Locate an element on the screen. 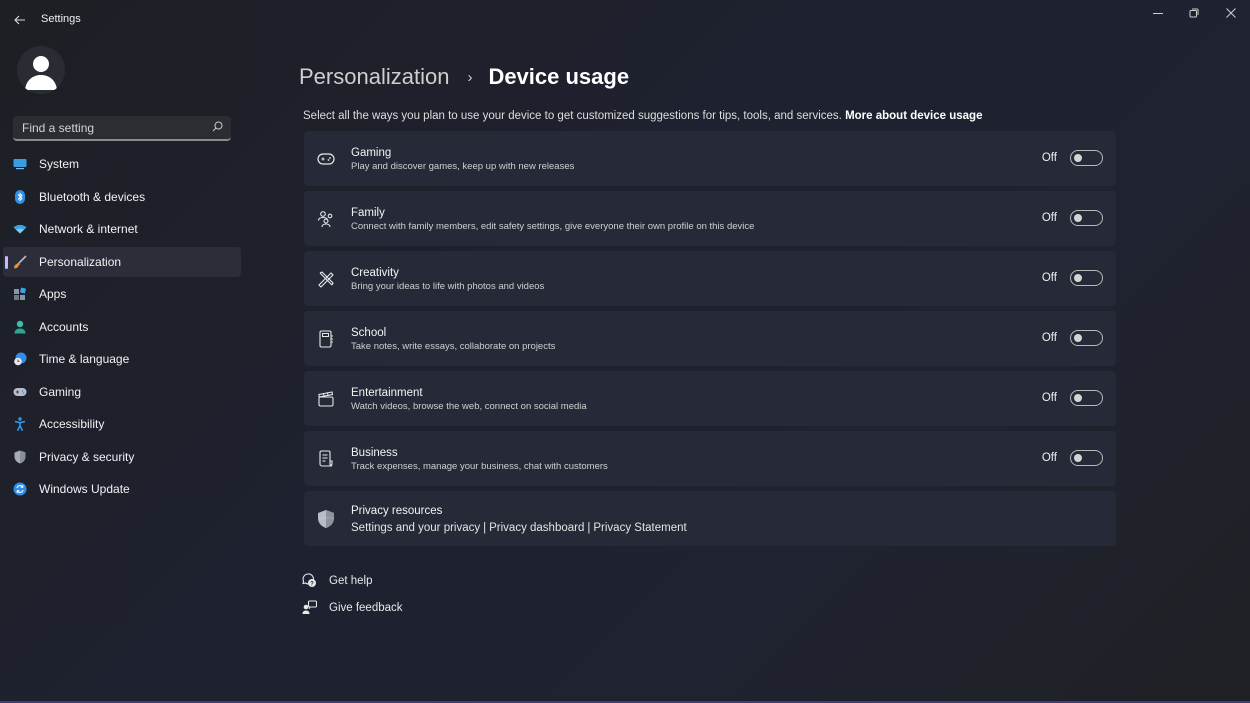 The height and width of the screenshot is (703, 1250). restore-button is located at coordinates (1194, 13).